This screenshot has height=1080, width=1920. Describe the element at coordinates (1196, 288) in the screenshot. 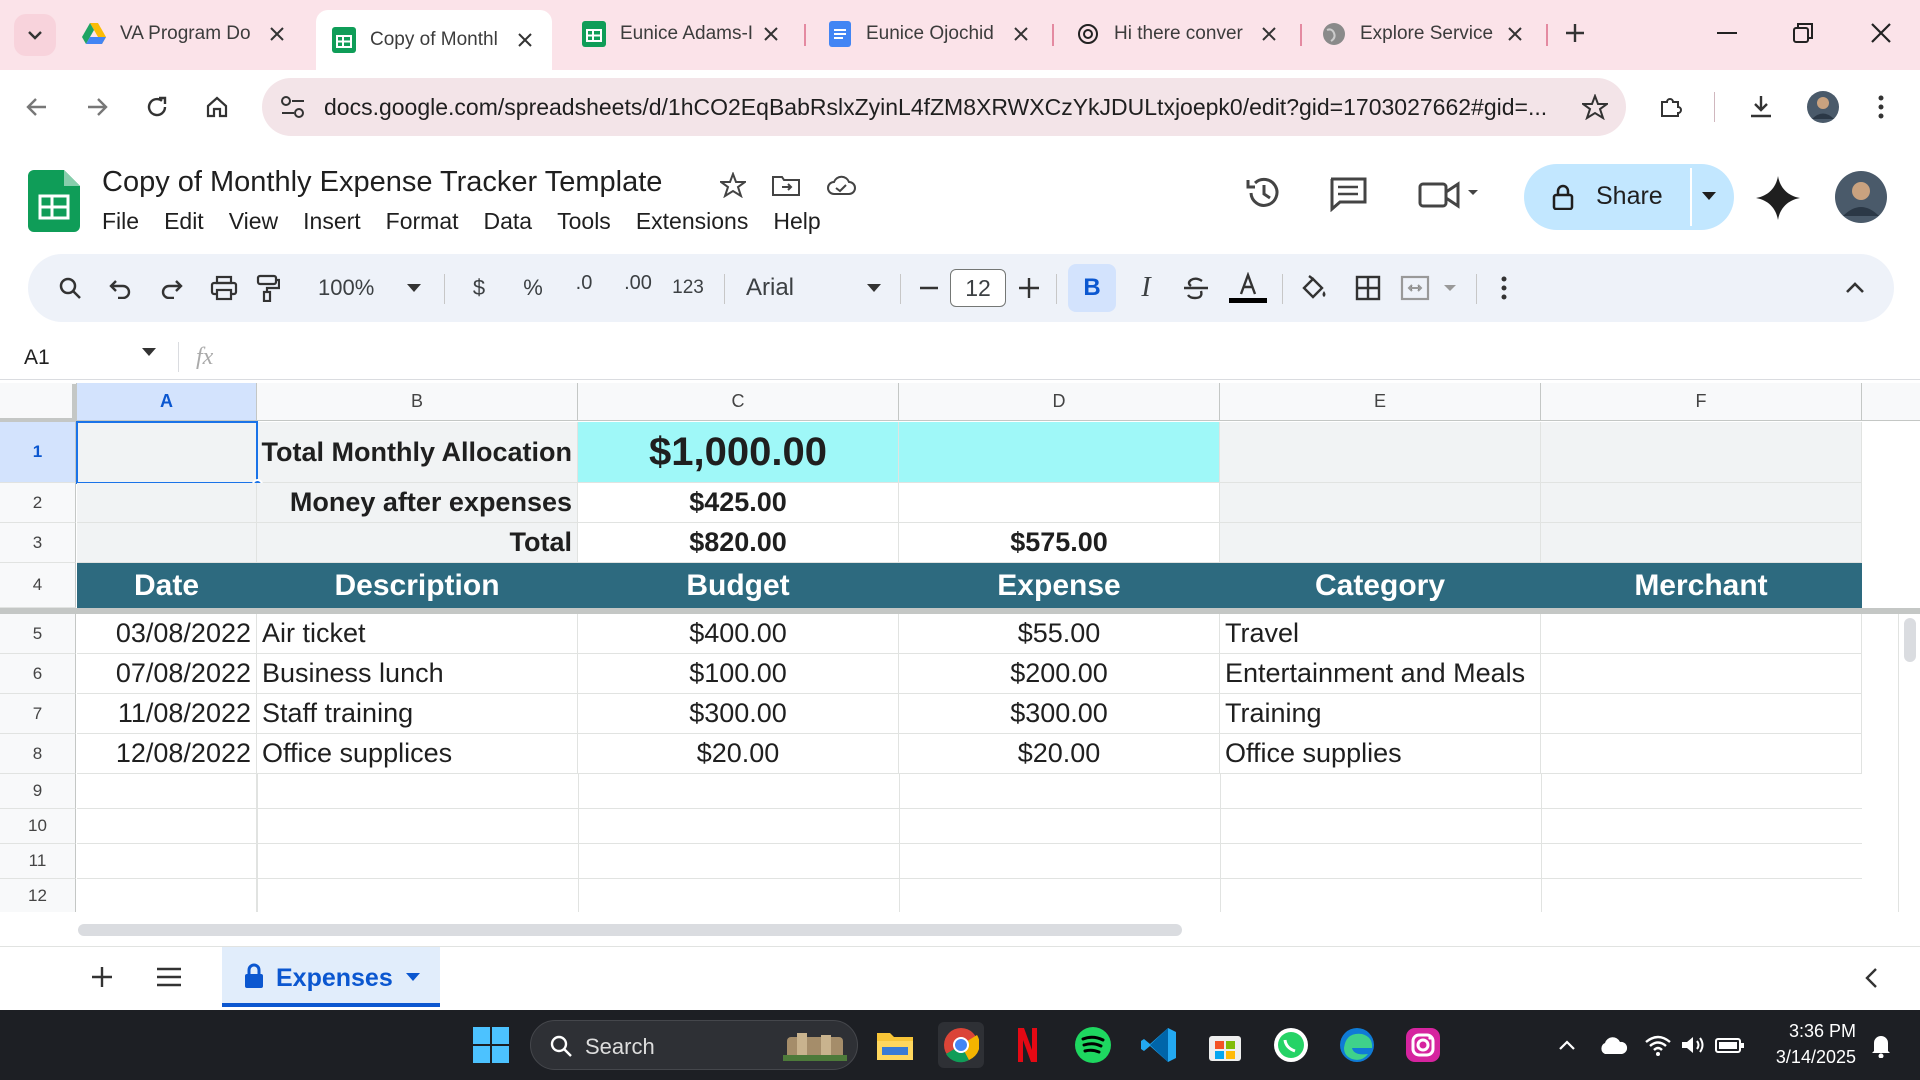

I see `strikethrough-button` at that location.